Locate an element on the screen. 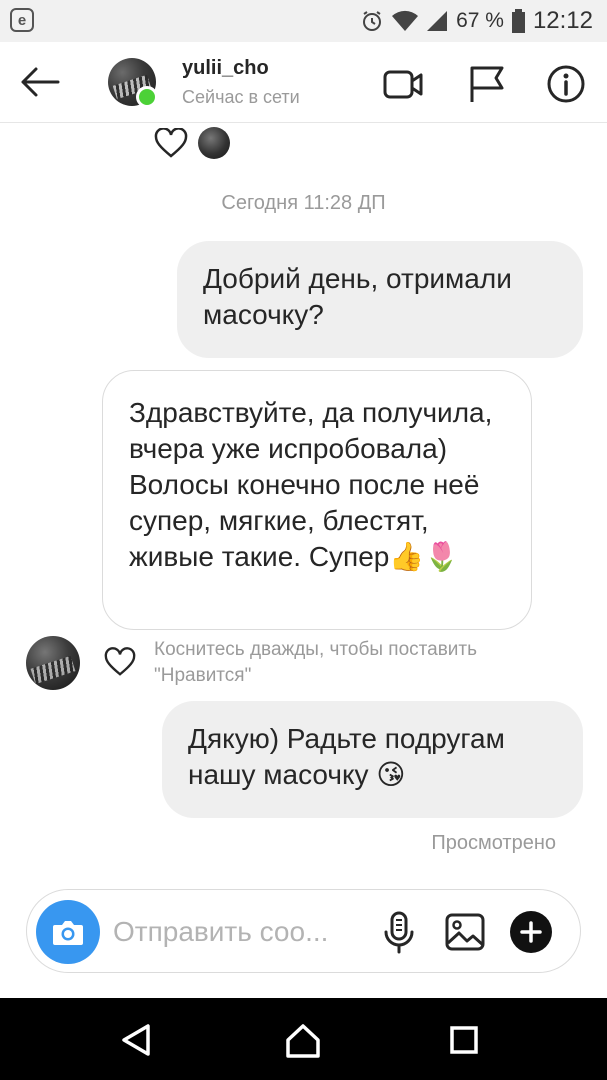 This screenshot has width=607, height=1080. clock: 12:12 is located at coordinates (562, 20).